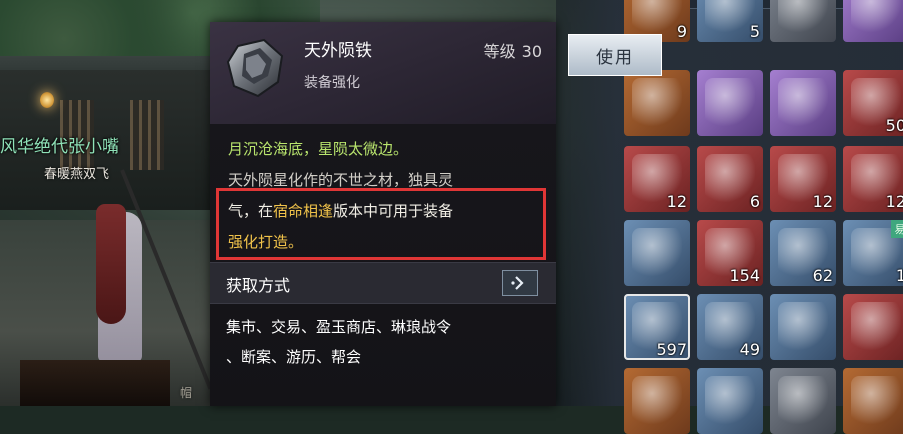 This screenshot has width=903, height=434. I want to click on branch-icon, so click(657, 253).